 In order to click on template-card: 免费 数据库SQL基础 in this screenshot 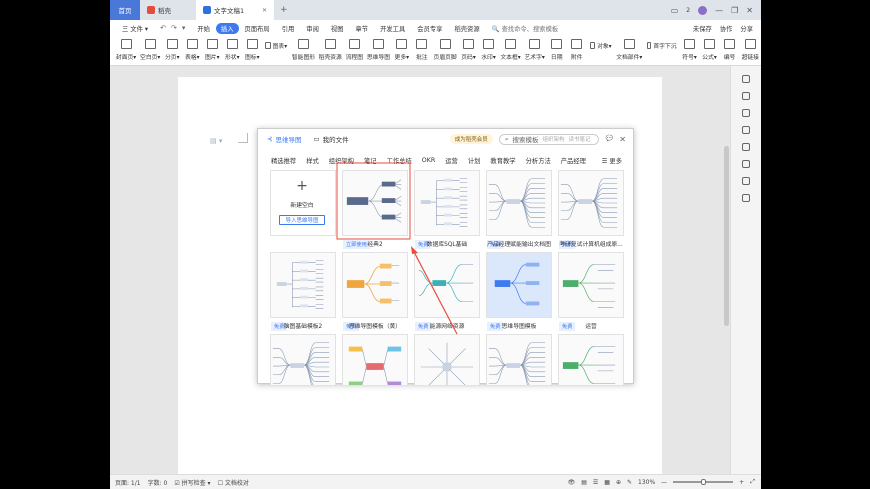, I will do `click(447, 210)`.